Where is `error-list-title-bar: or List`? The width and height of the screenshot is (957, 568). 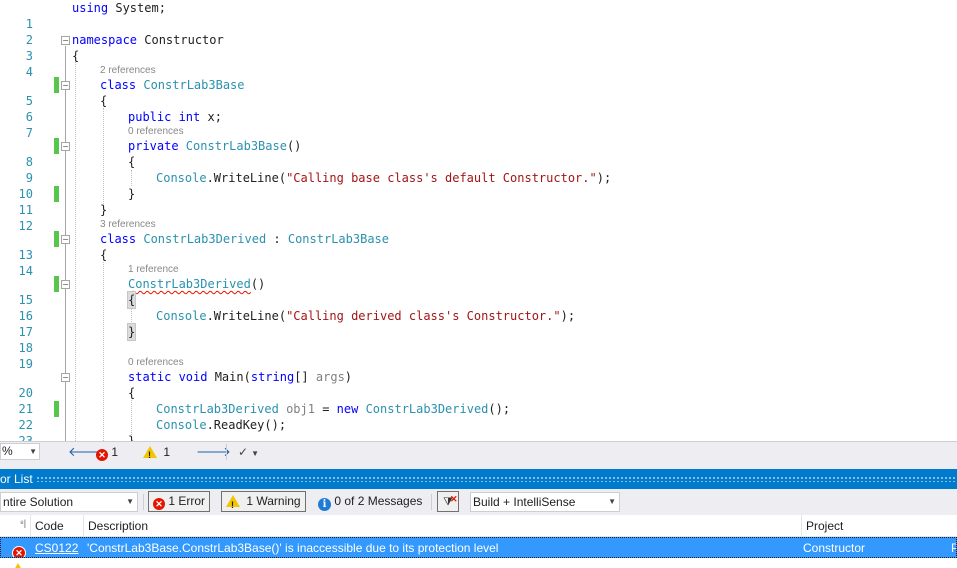
error-list-title-bar: or List is located at coordinates (478, 479).